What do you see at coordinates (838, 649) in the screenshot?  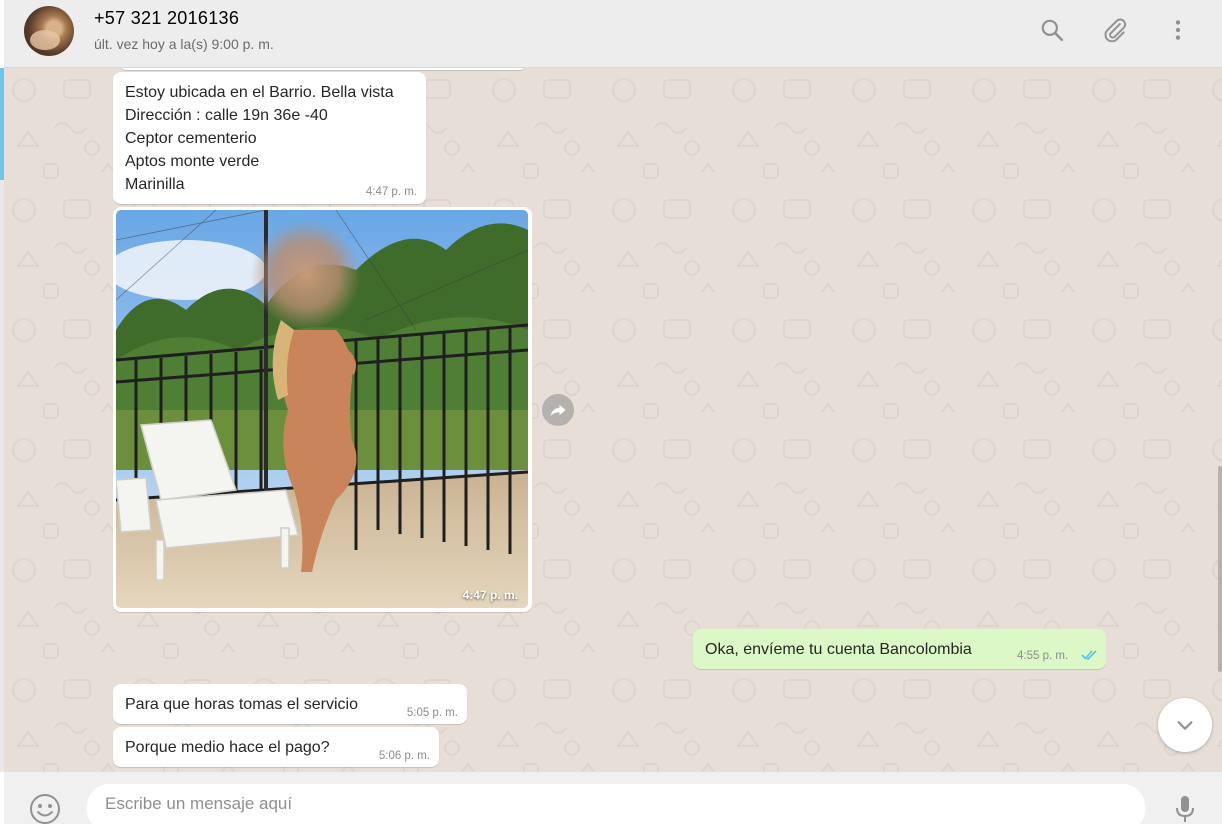 I see `message-text: Oka, envíeme tu cuenta Bancolombia` at bounding box center [838, 649].